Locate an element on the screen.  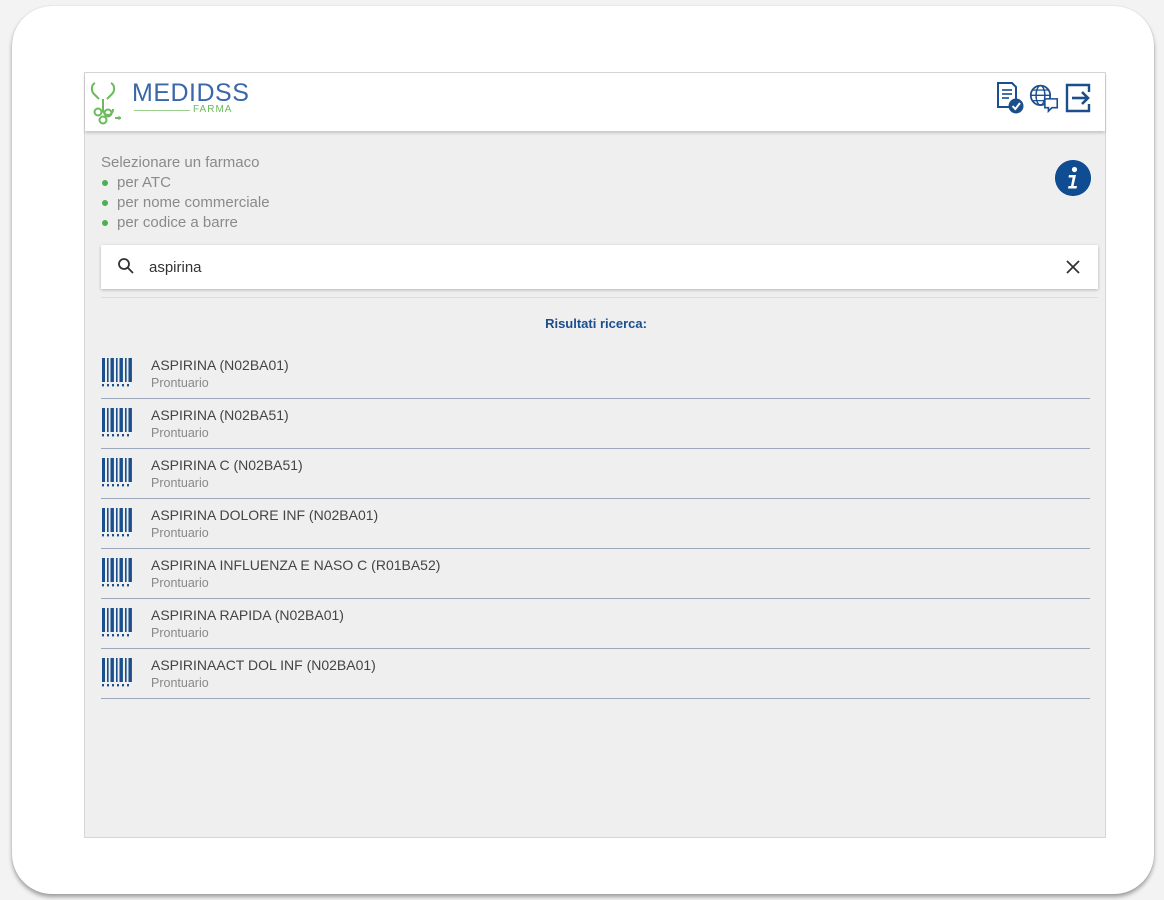
result-item: ASPIRINA DOLORE INF (N02BA01) Prontuario is located at coordinates (595, 524).